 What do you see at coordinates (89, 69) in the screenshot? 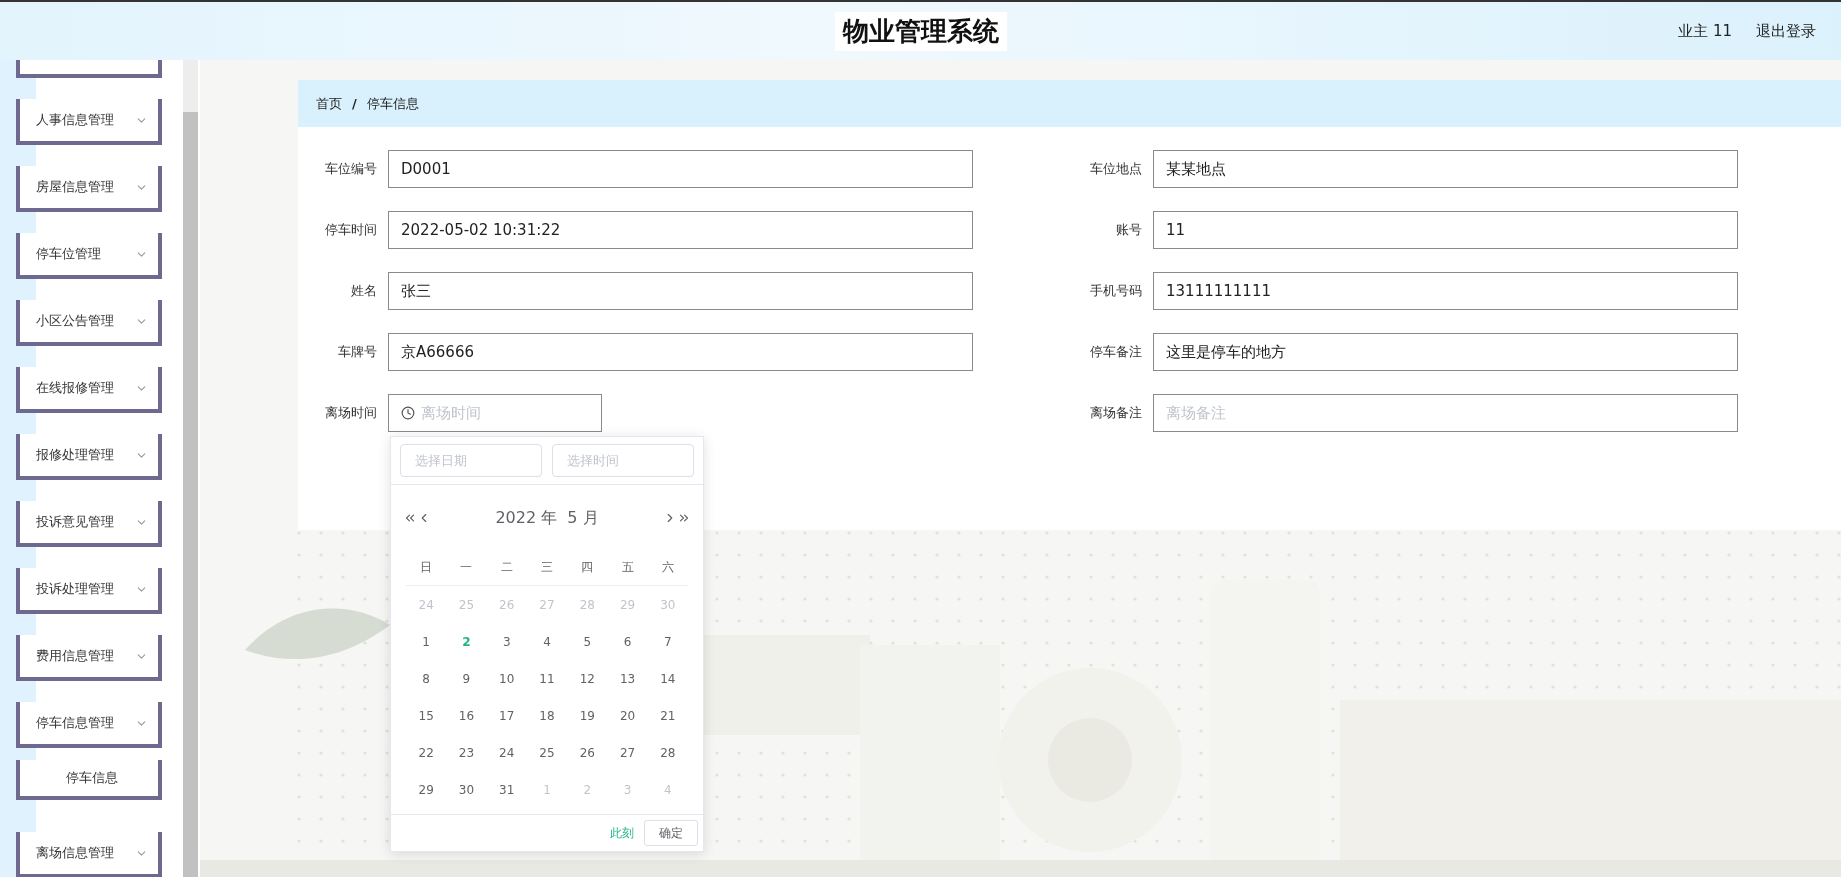
I see `sidebar-item` at bounding box center [89, 69].